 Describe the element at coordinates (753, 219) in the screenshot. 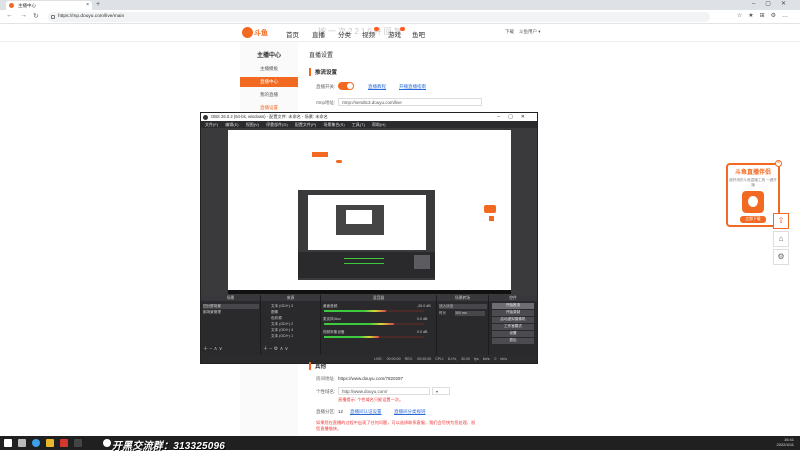

I see `download-now-button: 立即下载` at that location.